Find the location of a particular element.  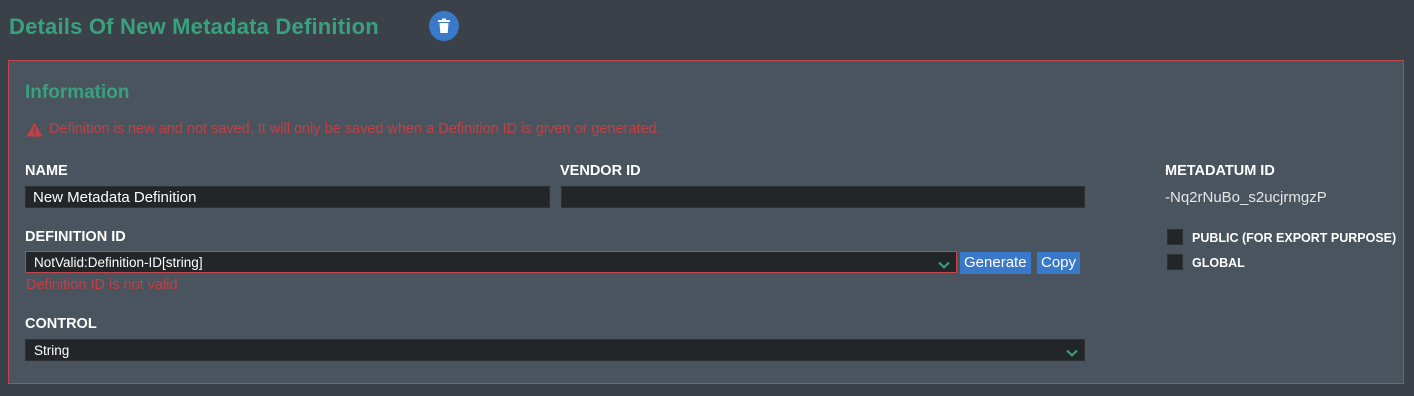

definition-id-label: DEFINITION ID is located at coordinates (75, 237).